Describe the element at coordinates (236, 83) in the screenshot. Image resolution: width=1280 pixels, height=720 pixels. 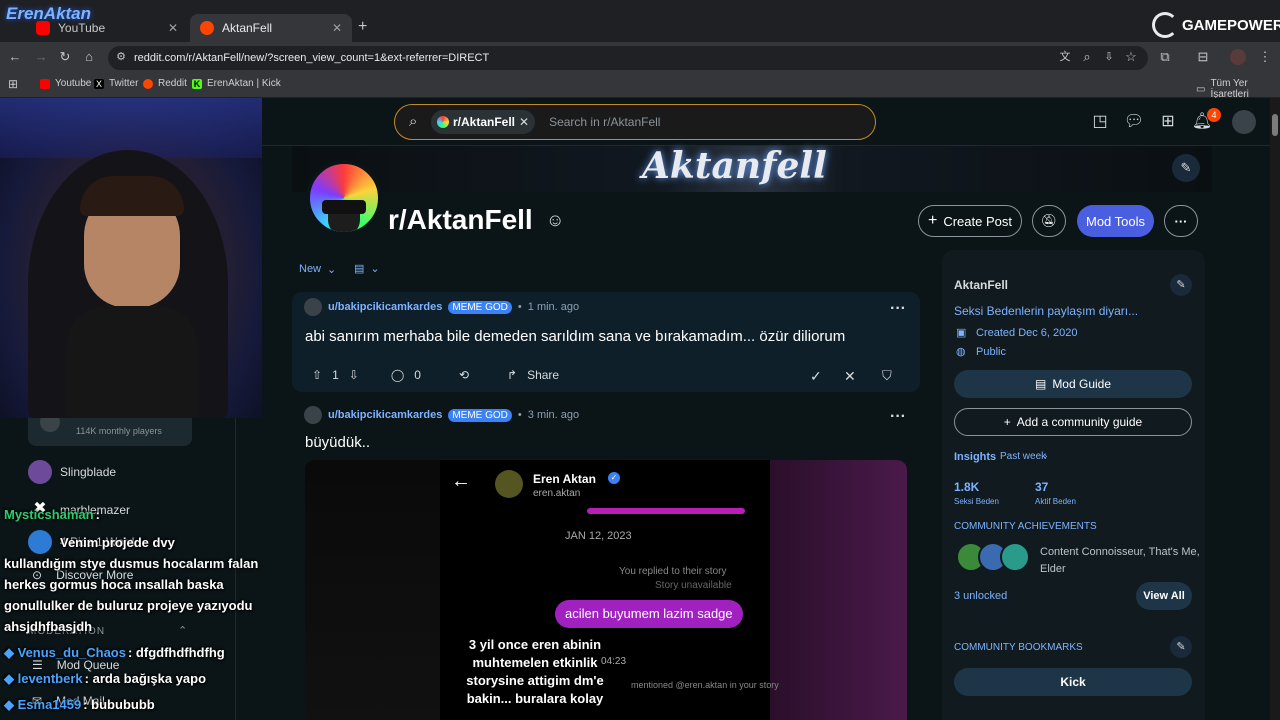
I see `bookmark-kick: K ErenAktan | Kick` at that location.